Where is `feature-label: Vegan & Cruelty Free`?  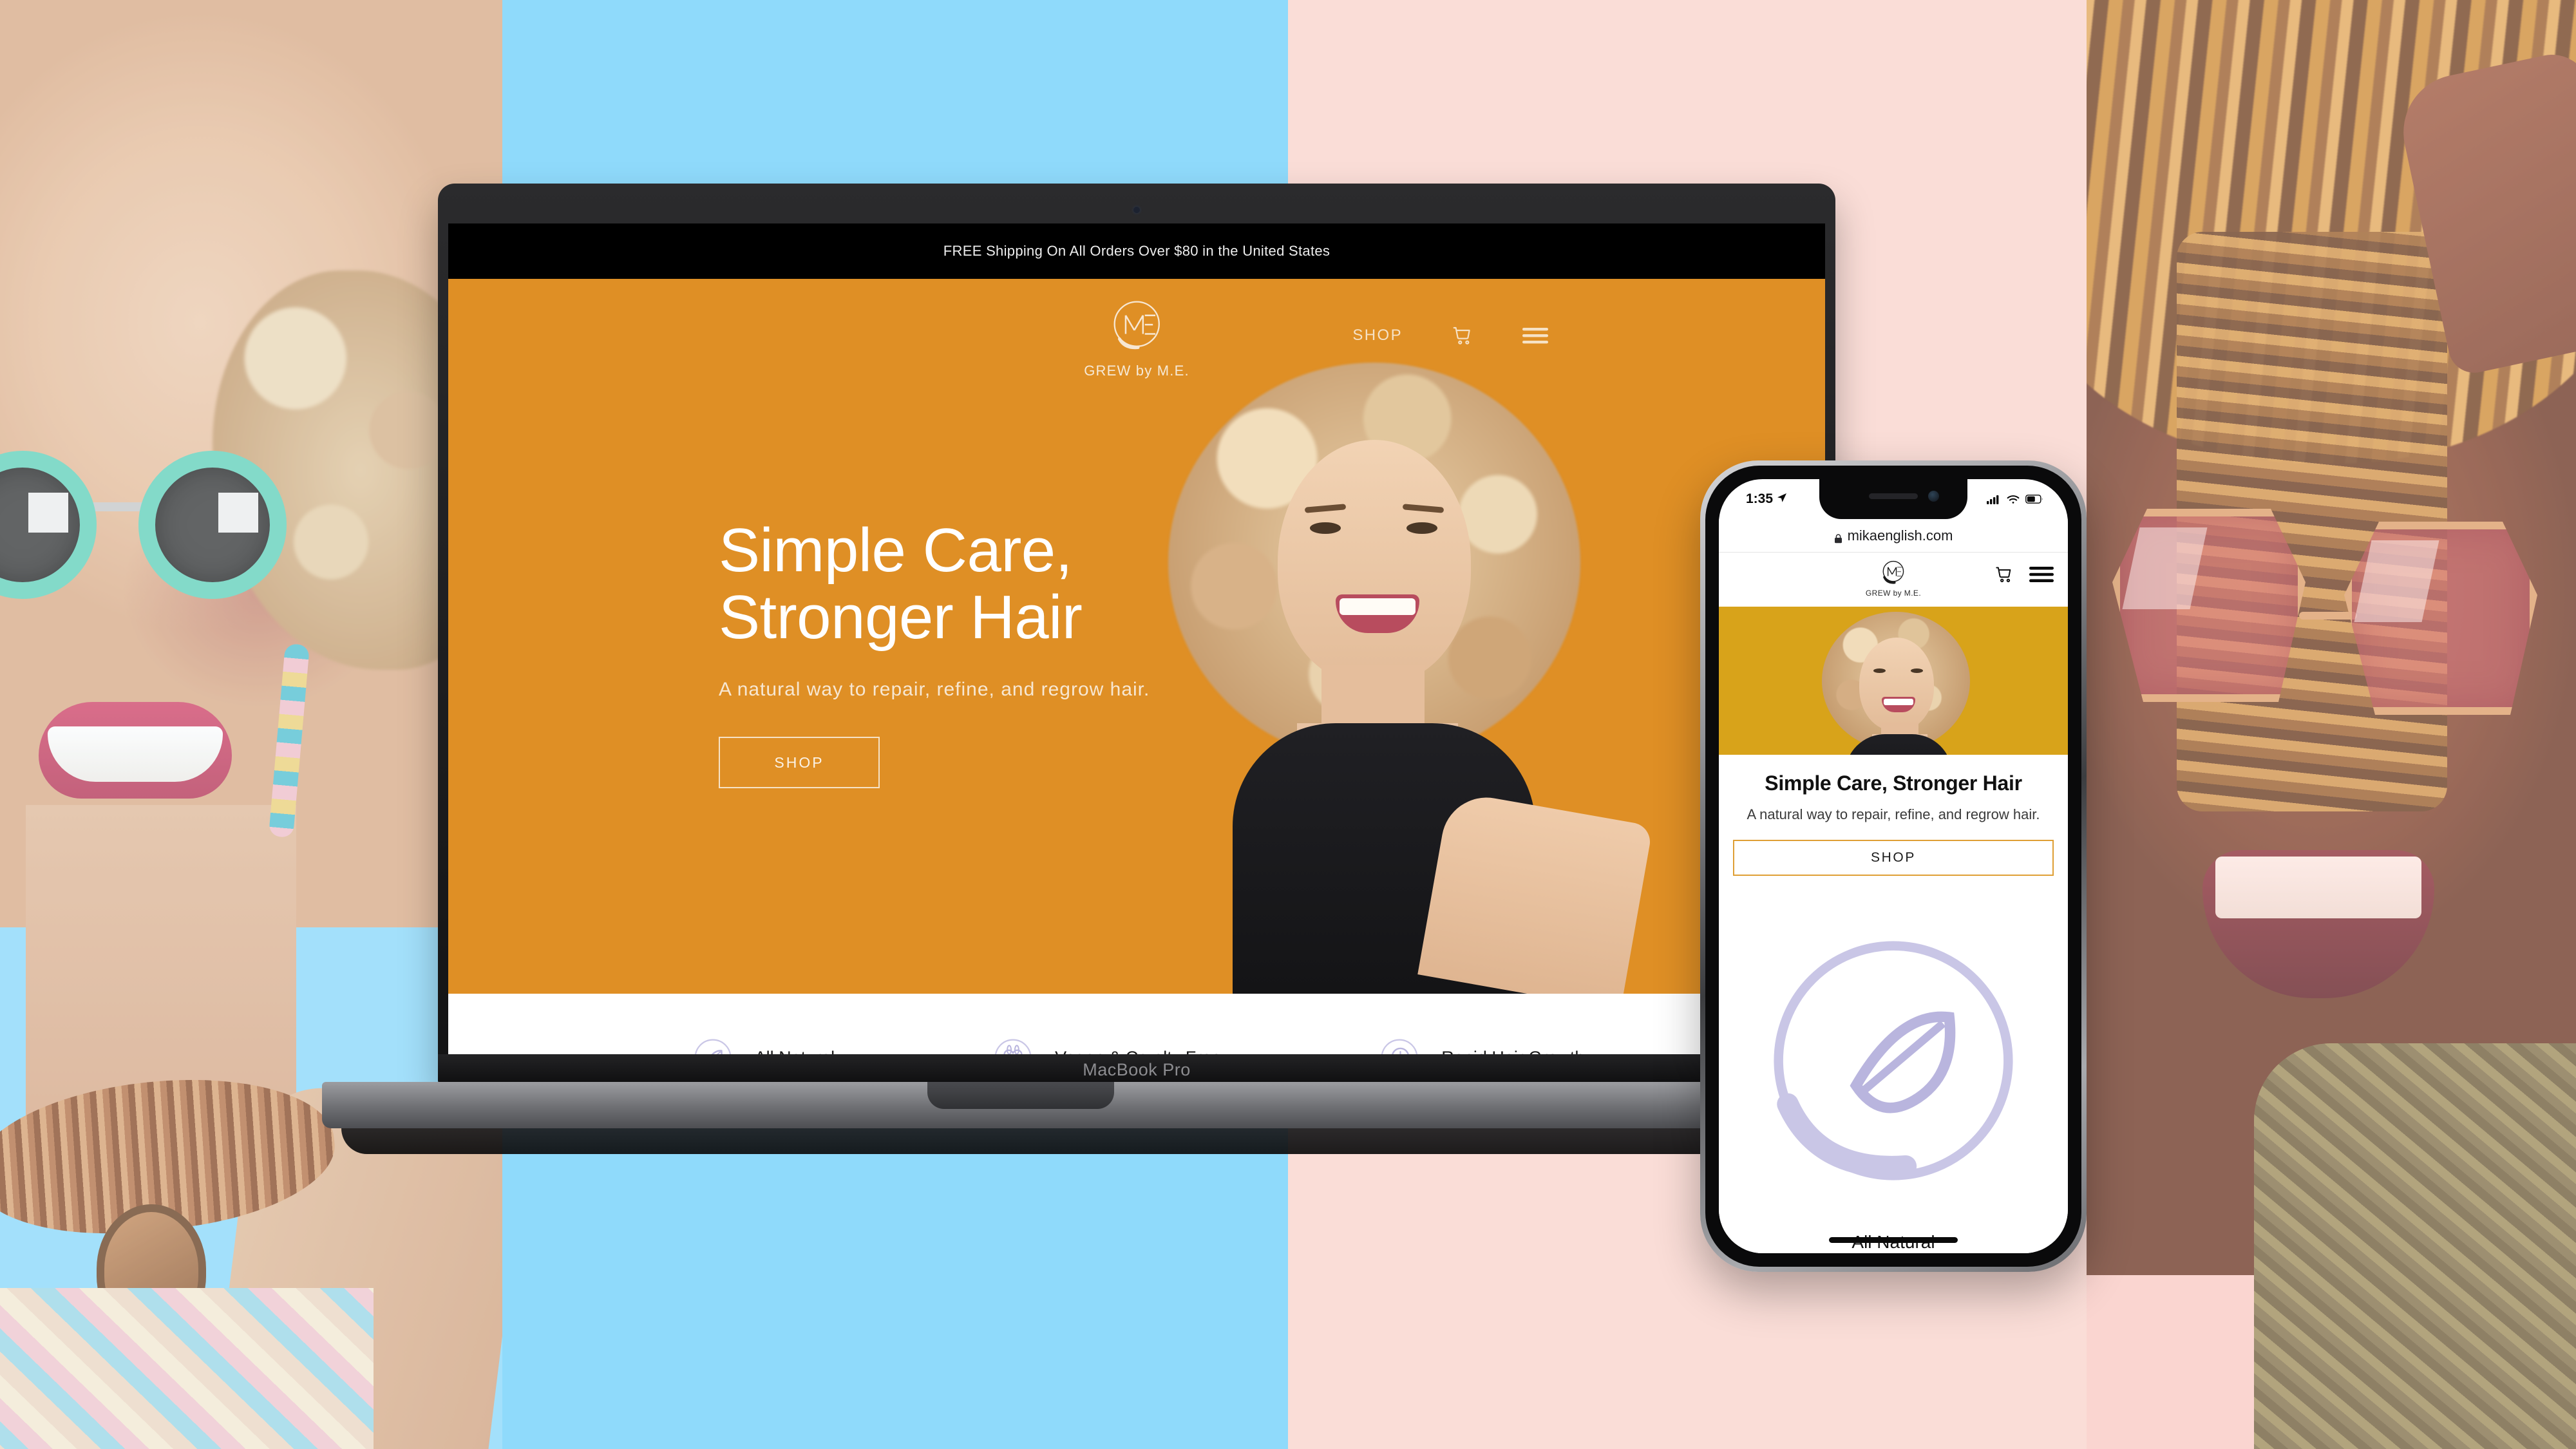 feature-label: Vegan & Cruelty Free is located at coordinates (1138, 1051).